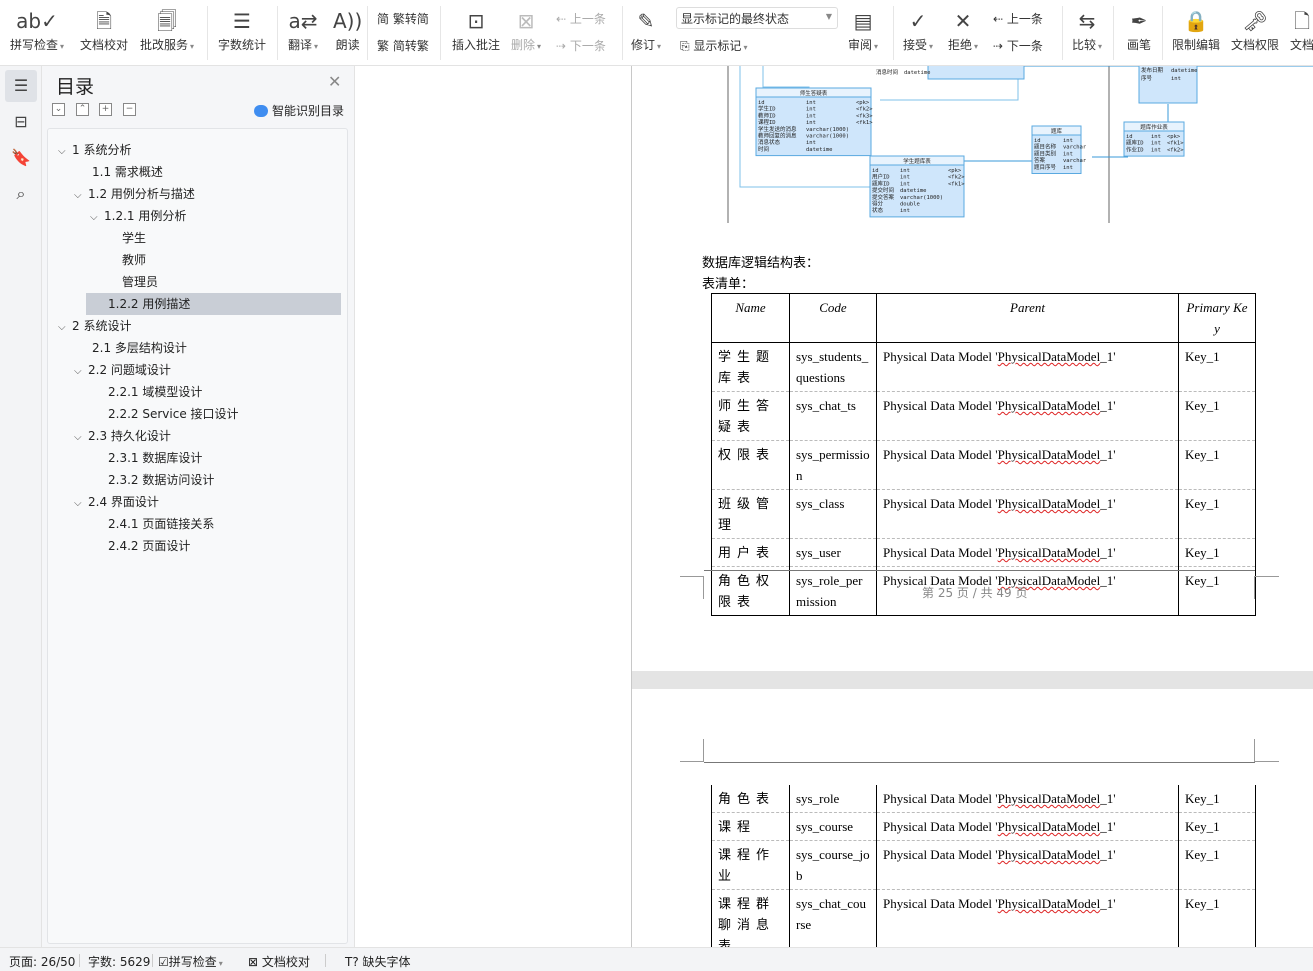 The height and width of the screenshot is (971, 1313). Describe the element at coordinates (198, 348) in the screenshot. I see `toc-item: 2.1 多层结构设计` at that location.